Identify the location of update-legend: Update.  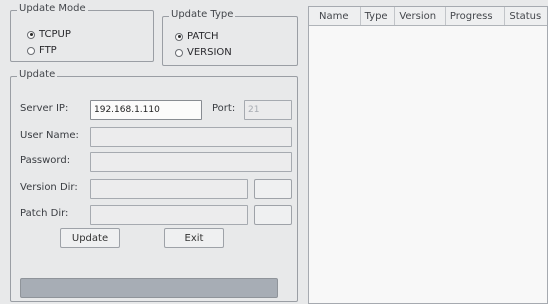
(37, 74).